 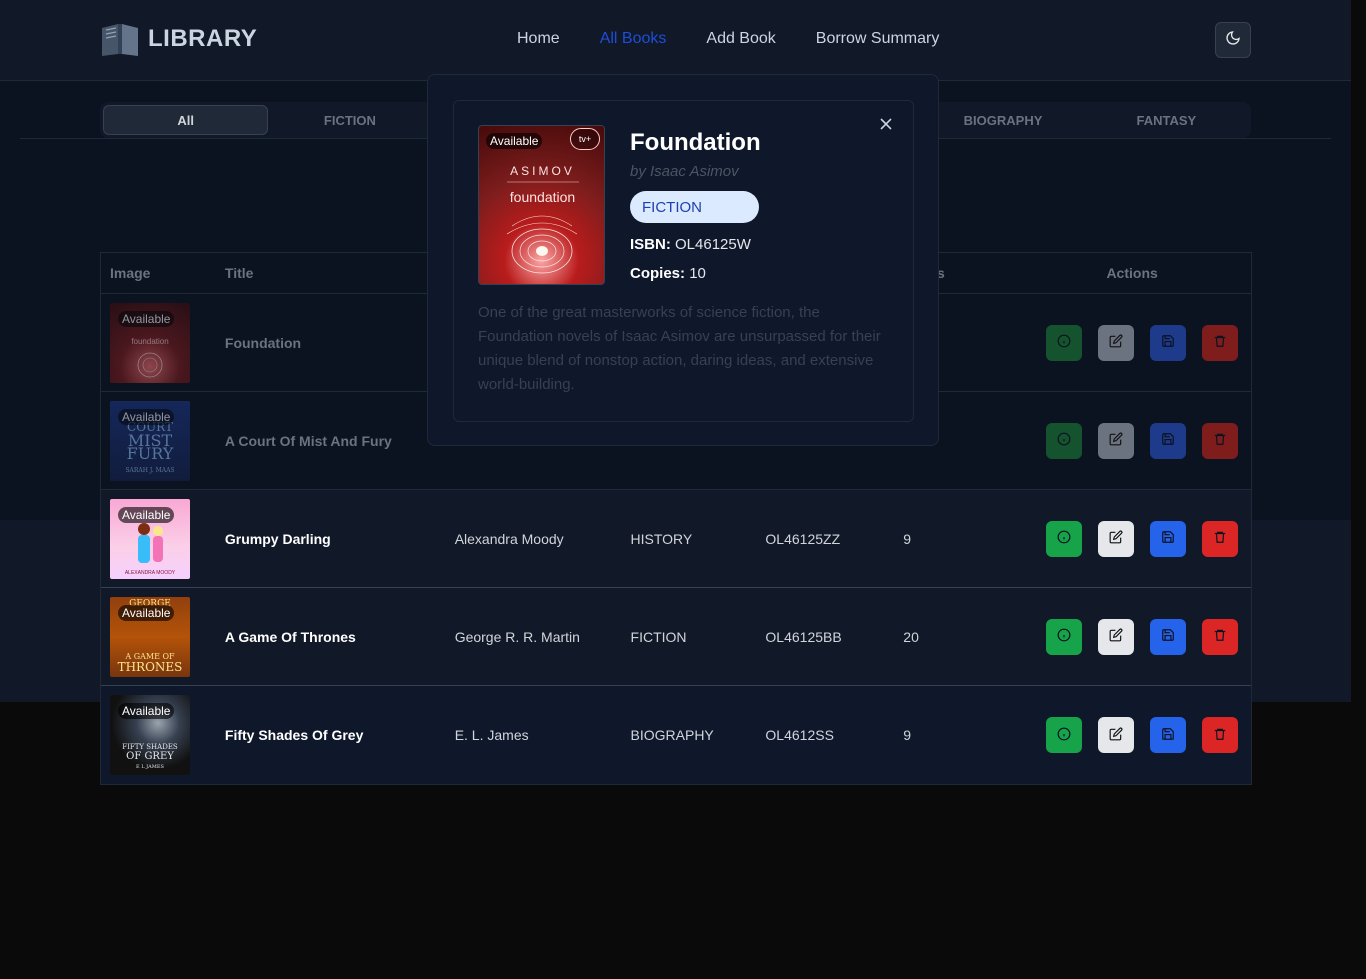 I want to click on book-author: E. L. James, so click(x=491, y=735).